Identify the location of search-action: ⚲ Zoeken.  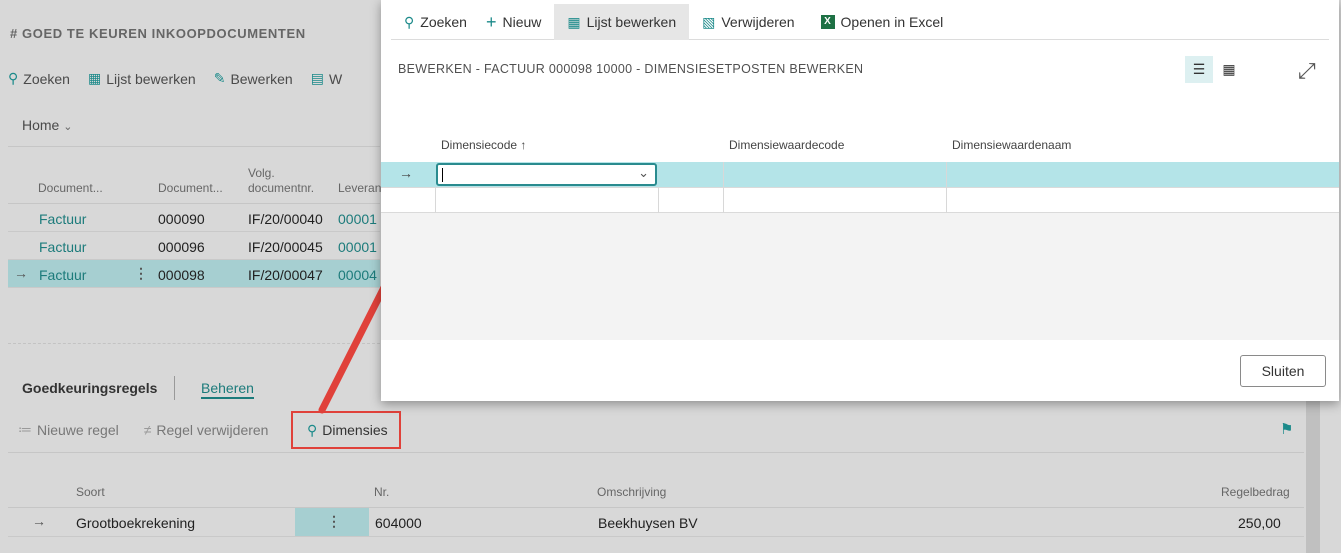
(39, 78).